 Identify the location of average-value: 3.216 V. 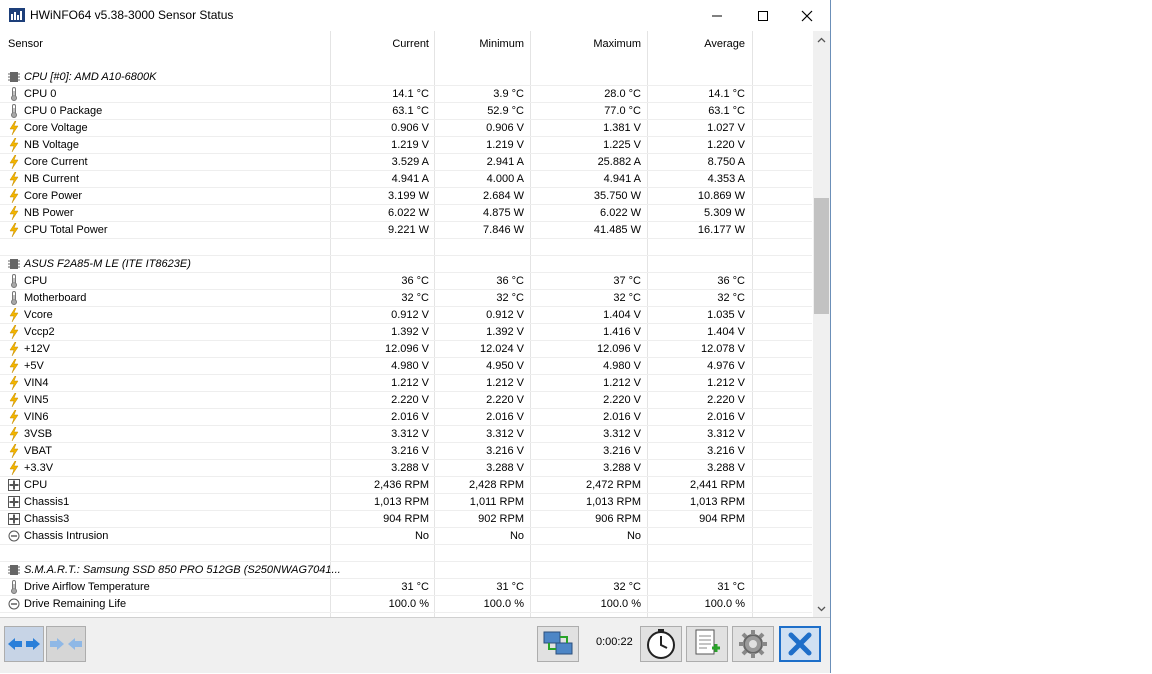
(726, 451).